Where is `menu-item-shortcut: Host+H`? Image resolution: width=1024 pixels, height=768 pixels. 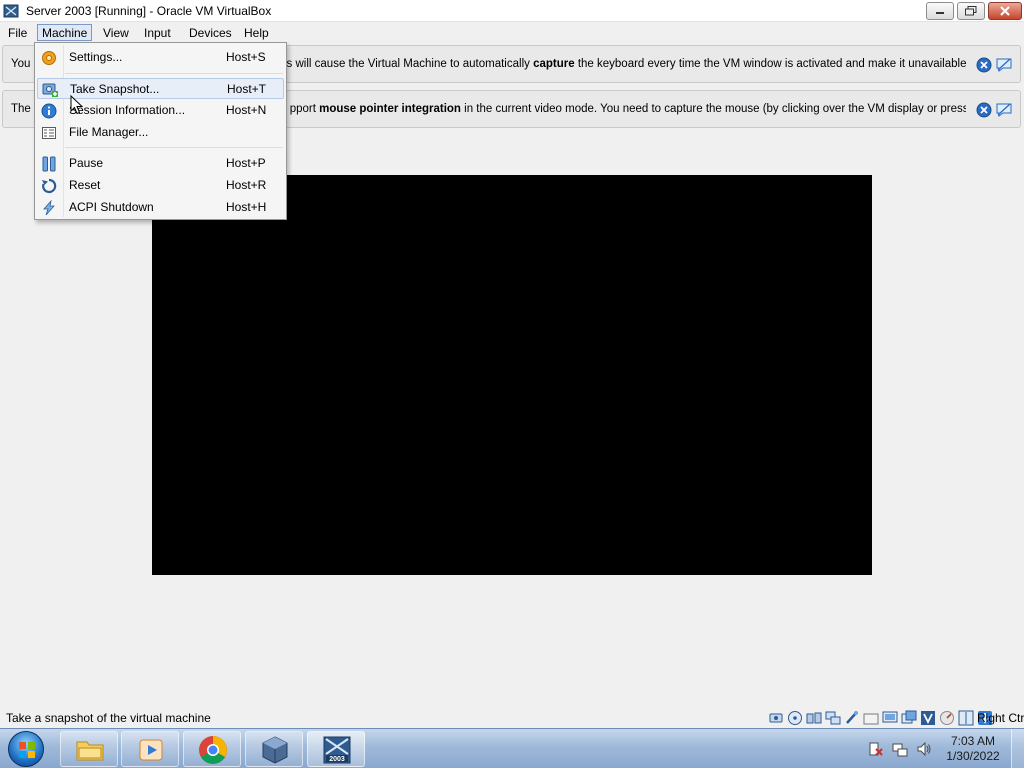
menu-item-shortcut: Host+H is located at coordinates (246, 207).